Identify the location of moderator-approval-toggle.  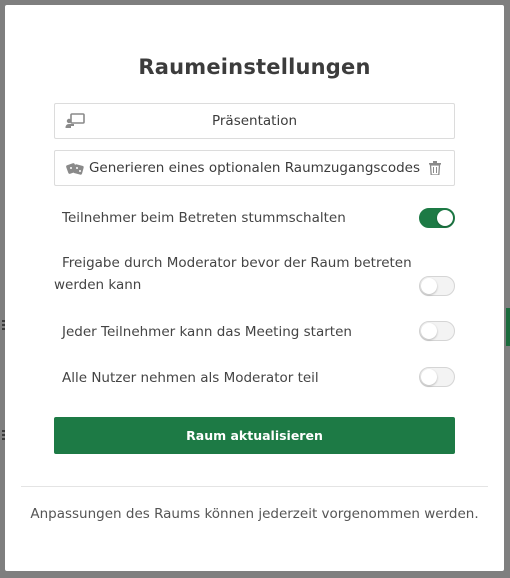
(437, 286).